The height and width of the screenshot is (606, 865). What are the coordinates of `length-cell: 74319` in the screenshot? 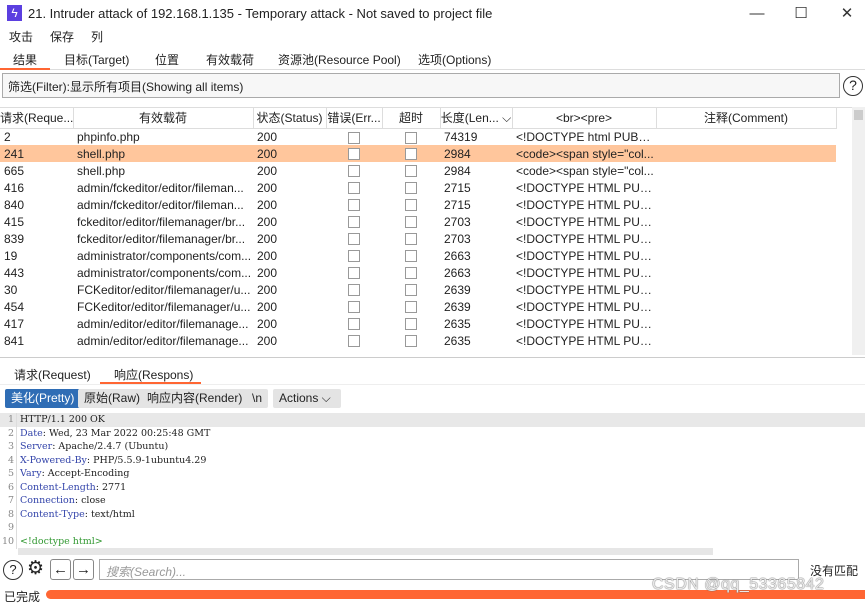 It's located at (461, 136).